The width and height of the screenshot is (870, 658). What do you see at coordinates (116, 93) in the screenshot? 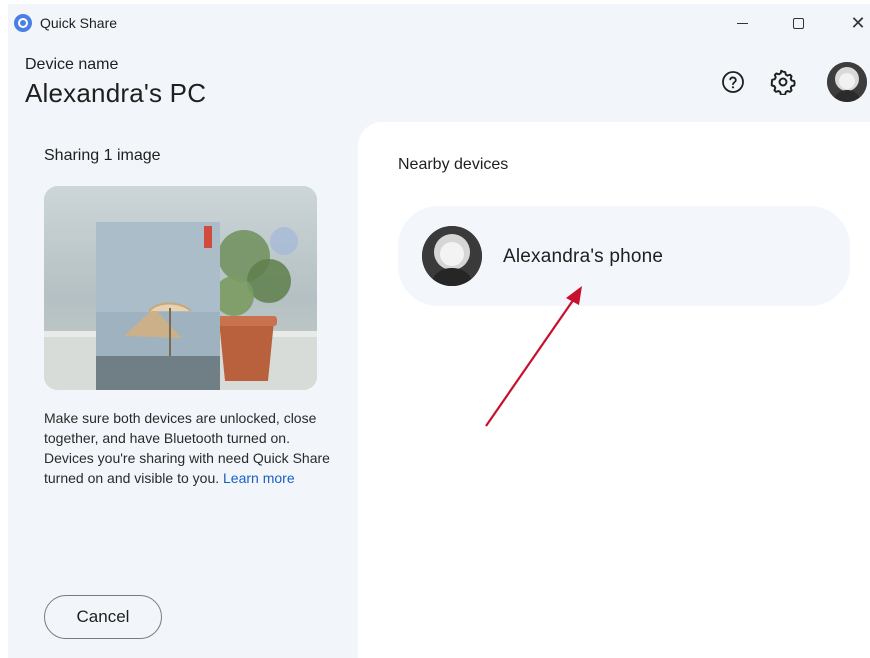
I see `device-name-value: Alexandra's PC` at bounding box center [116, 93].